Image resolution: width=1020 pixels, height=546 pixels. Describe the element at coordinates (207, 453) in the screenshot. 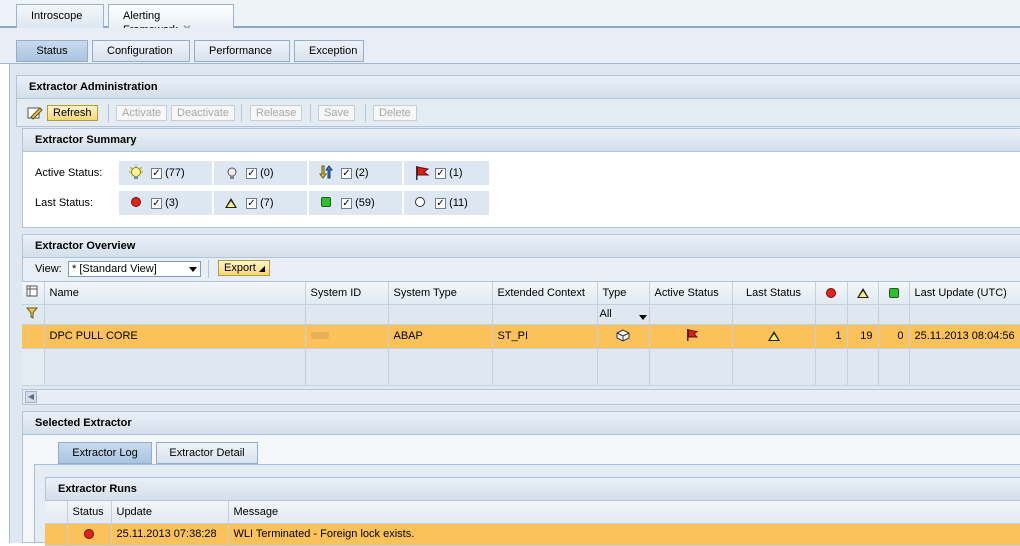

I see `tab-extractor-detail: Extractor Detail` at that location.